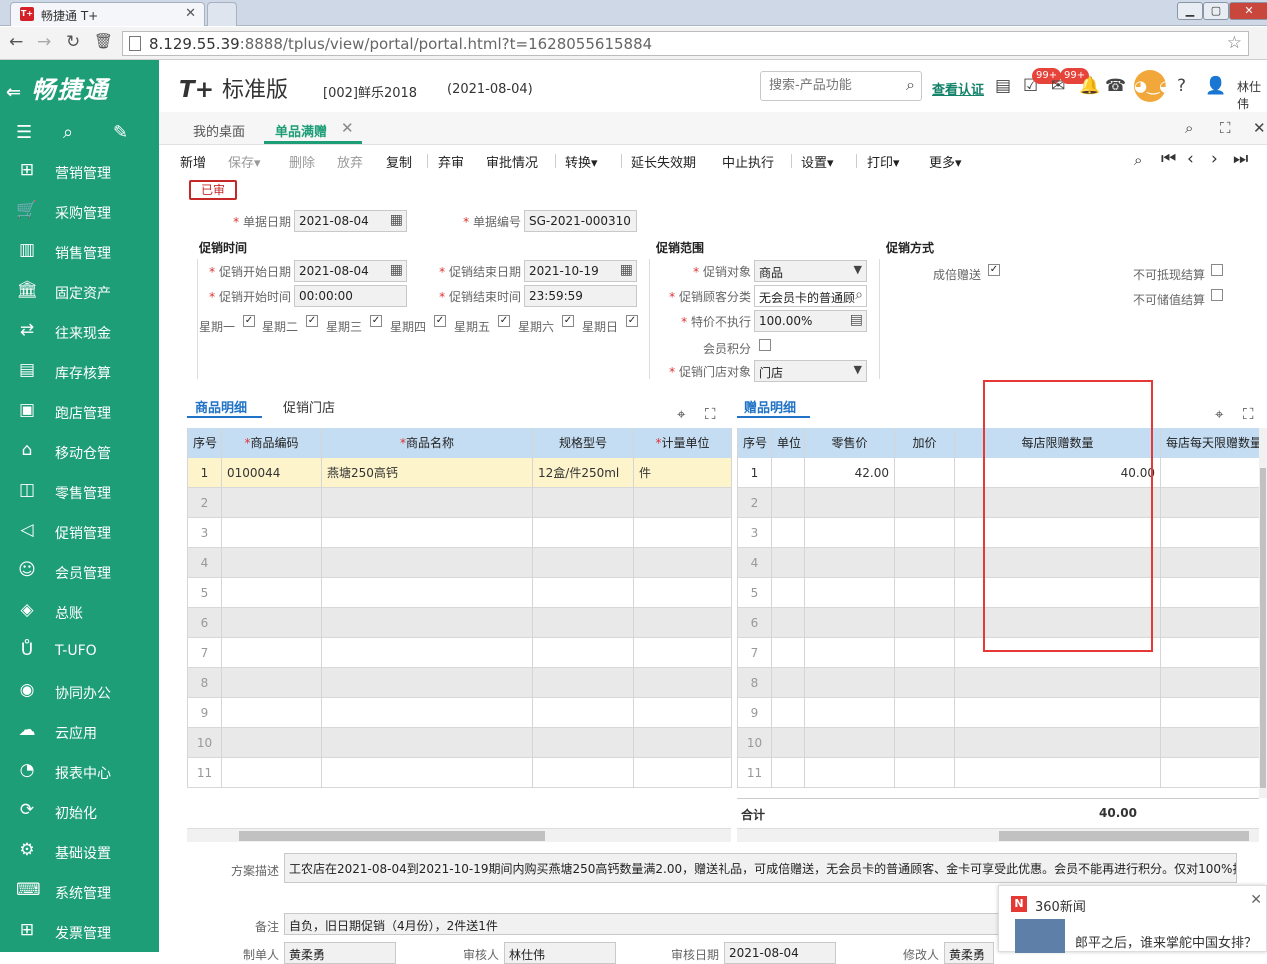  Describe the element at coordinates (810, 321) in the screenshot. I see `special-price-field: 100.00% ▤` at that location.